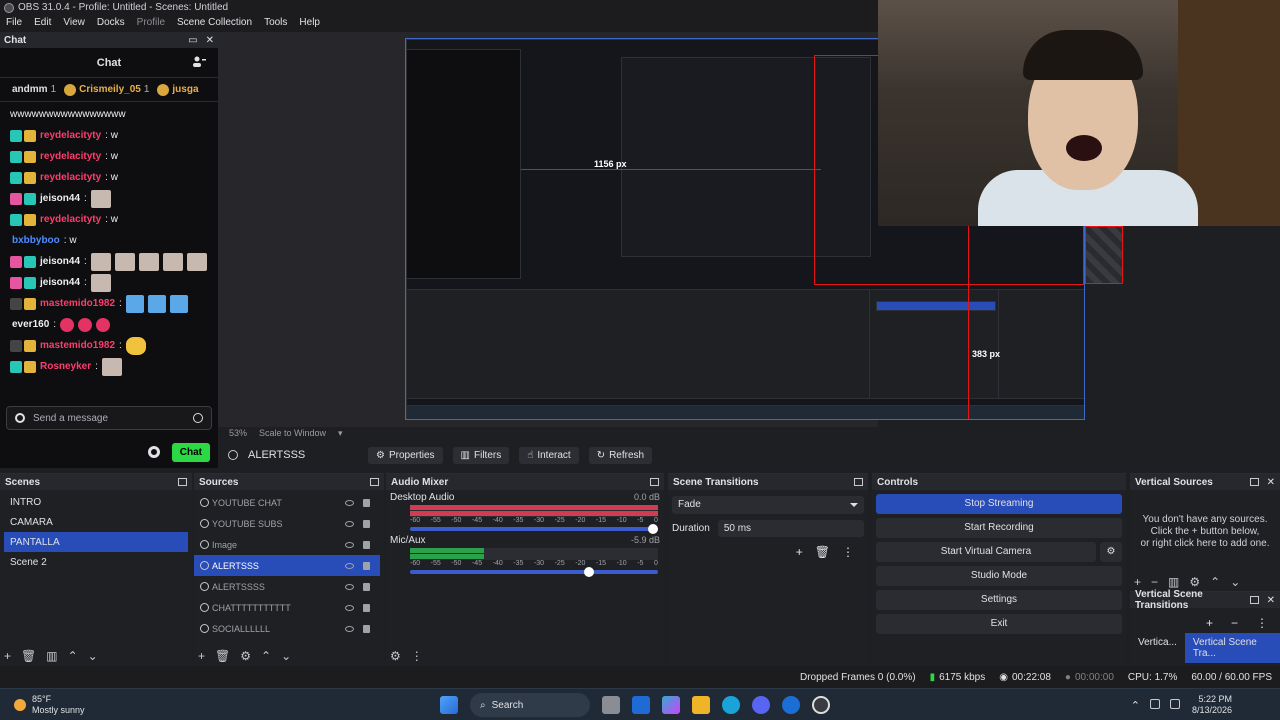 This screenshot has height=720, width=1280. I want to click on chat-input: Send a message, so click(109, 418).